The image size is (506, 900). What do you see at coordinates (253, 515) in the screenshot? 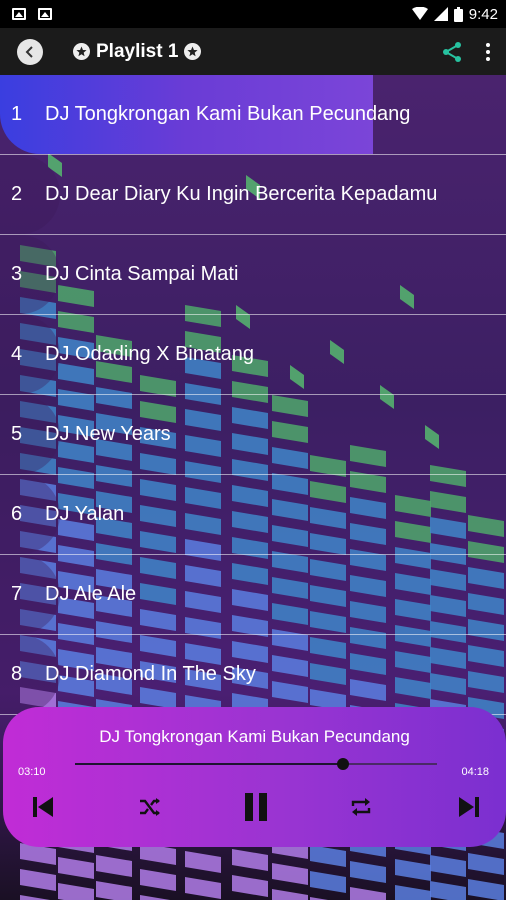
I see `list-item: 6 DJ Yalan` at bounding box center [253, 515].